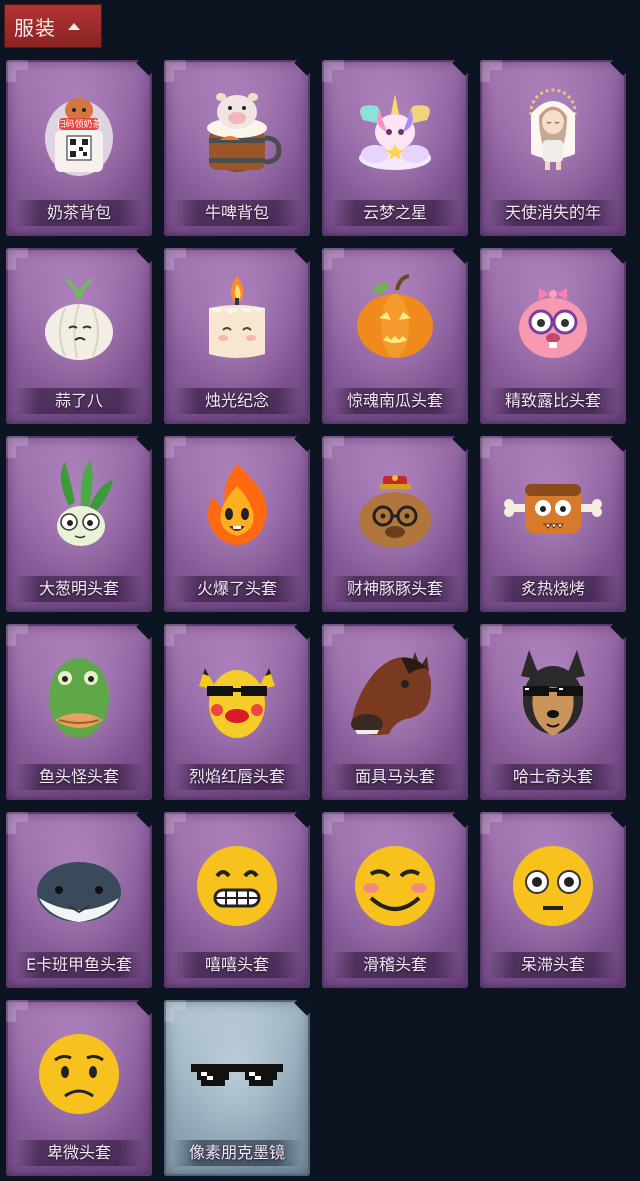 This screenshot has height=1181, width=640. I want to click on item-card: 精致露比头套, so click(553, 336).